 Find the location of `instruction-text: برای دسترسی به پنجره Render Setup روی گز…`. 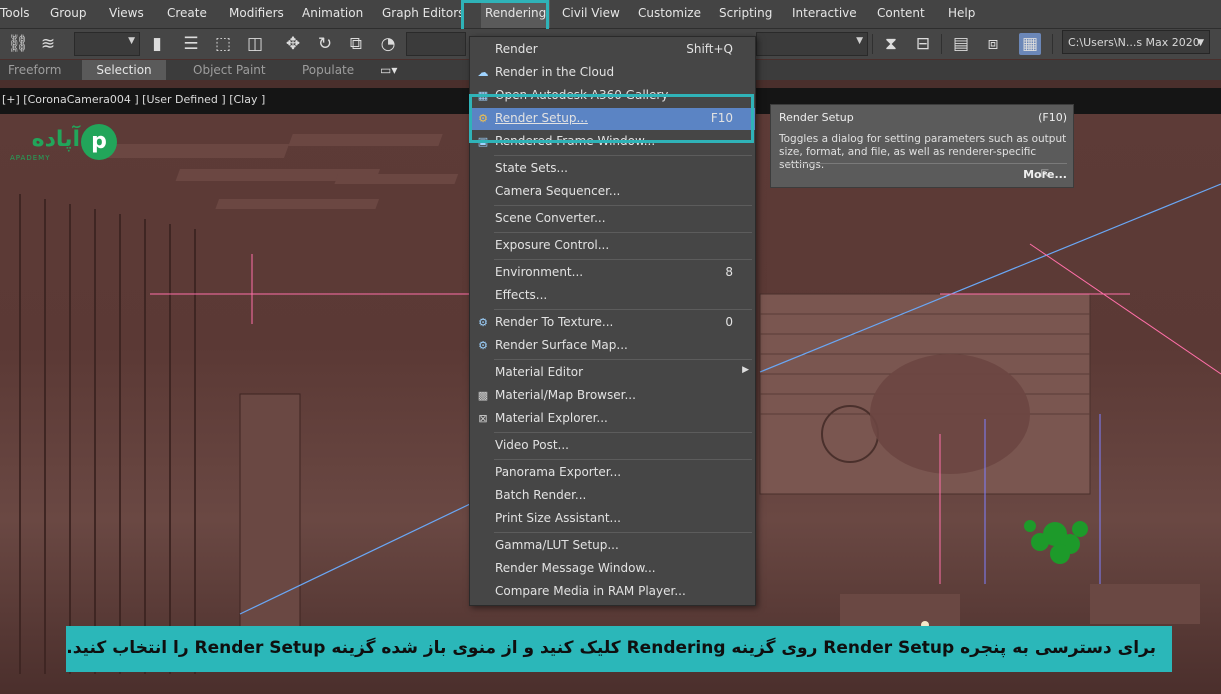

instruction-text: برای دسترسی به پنجره Render Setup روی گز… is located at coordinates (611, 648).